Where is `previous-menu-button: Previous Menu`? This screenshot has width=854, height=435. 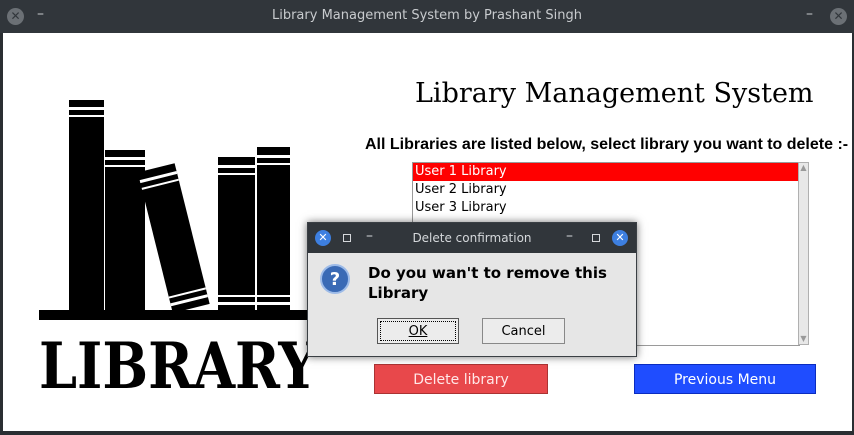 previous-menu-button: Previous Menu is located at coordinates (725, 379).